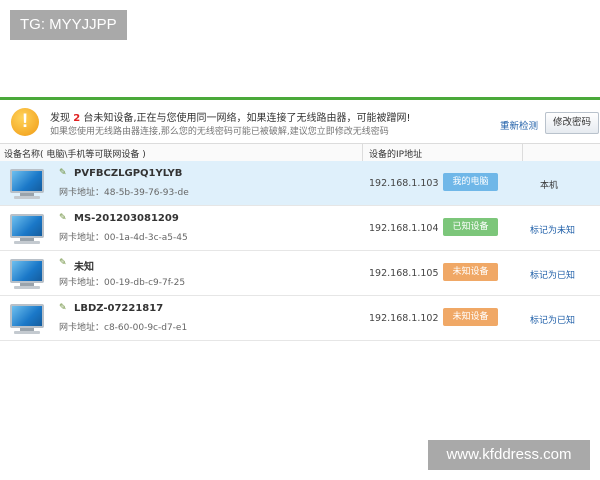  Describe the element at coordinates (247, 118) in the screenshot. I see `alert-suffix: 台未知设备,正在与您使用同一网络，如果连接了无线路由器，可能被蹭网!` at that location.